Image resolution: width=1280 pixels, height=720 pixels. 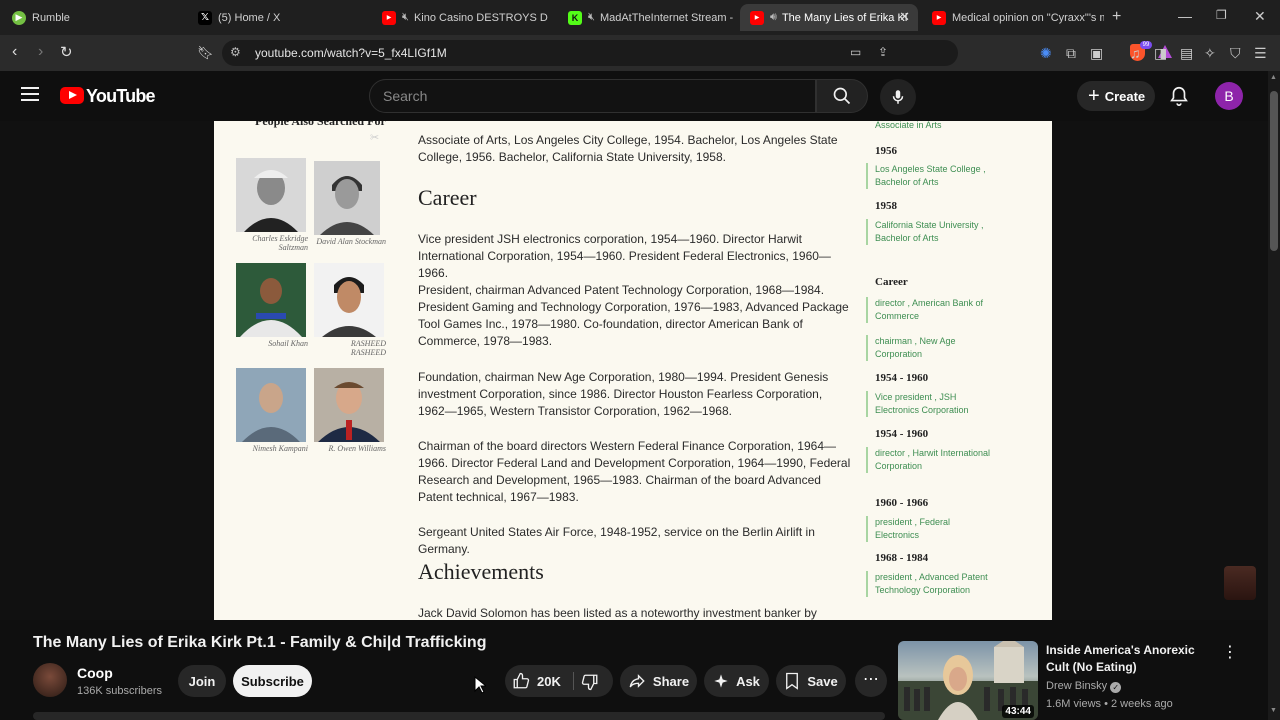 I want to click on site-settings-icon: ⚙, so click(x=235, y=52).